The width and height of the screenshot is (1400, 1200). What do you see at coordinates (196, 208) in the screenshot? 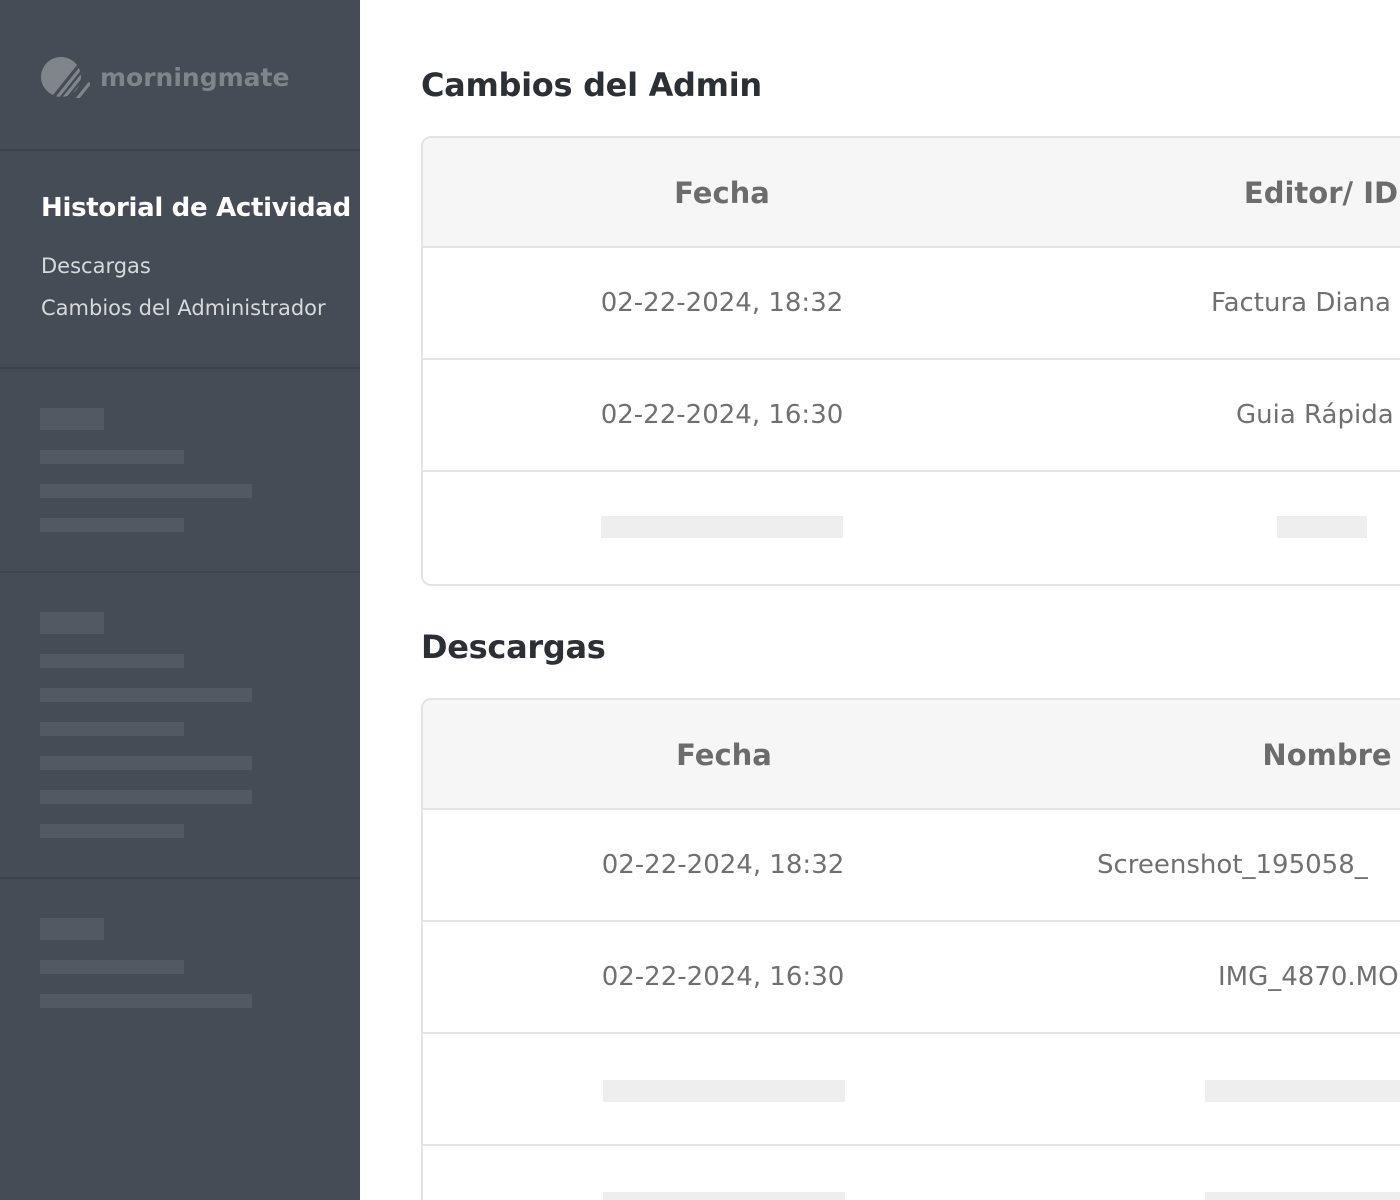
I see `sidebar-title: Historial de Actividad` at bounding box center [196, 208].